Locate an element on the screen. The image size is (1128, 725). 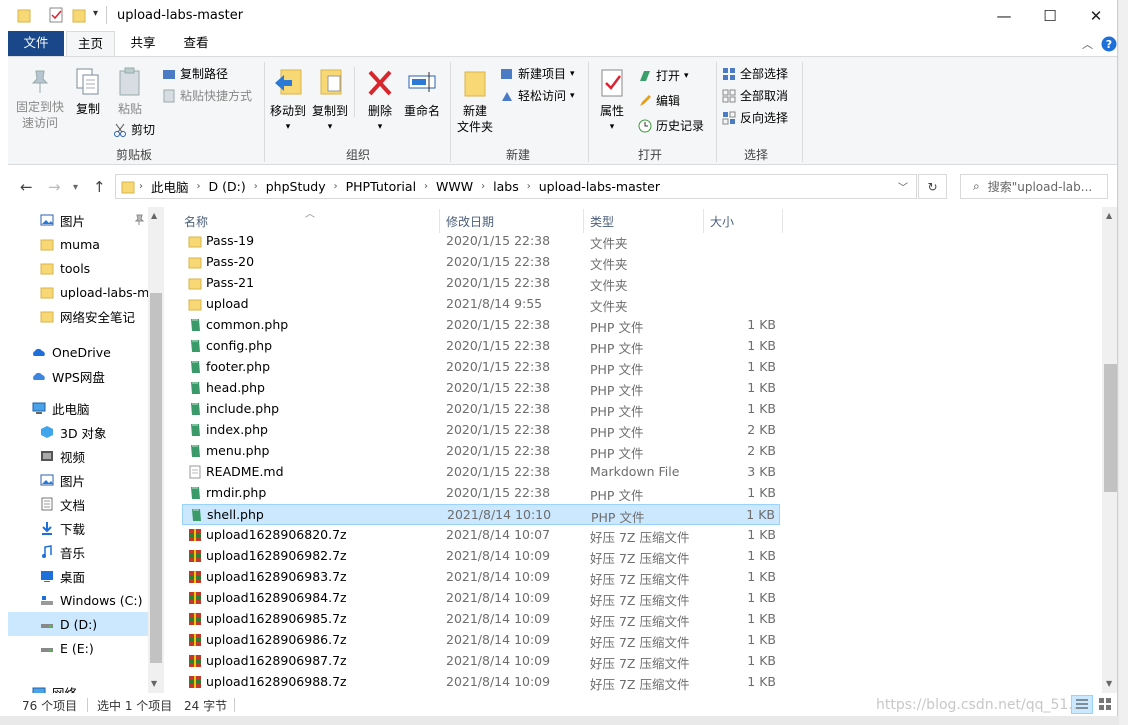
paste-shortcut-button: 粘贴快捷方式 is located at coordinates (207, 95).